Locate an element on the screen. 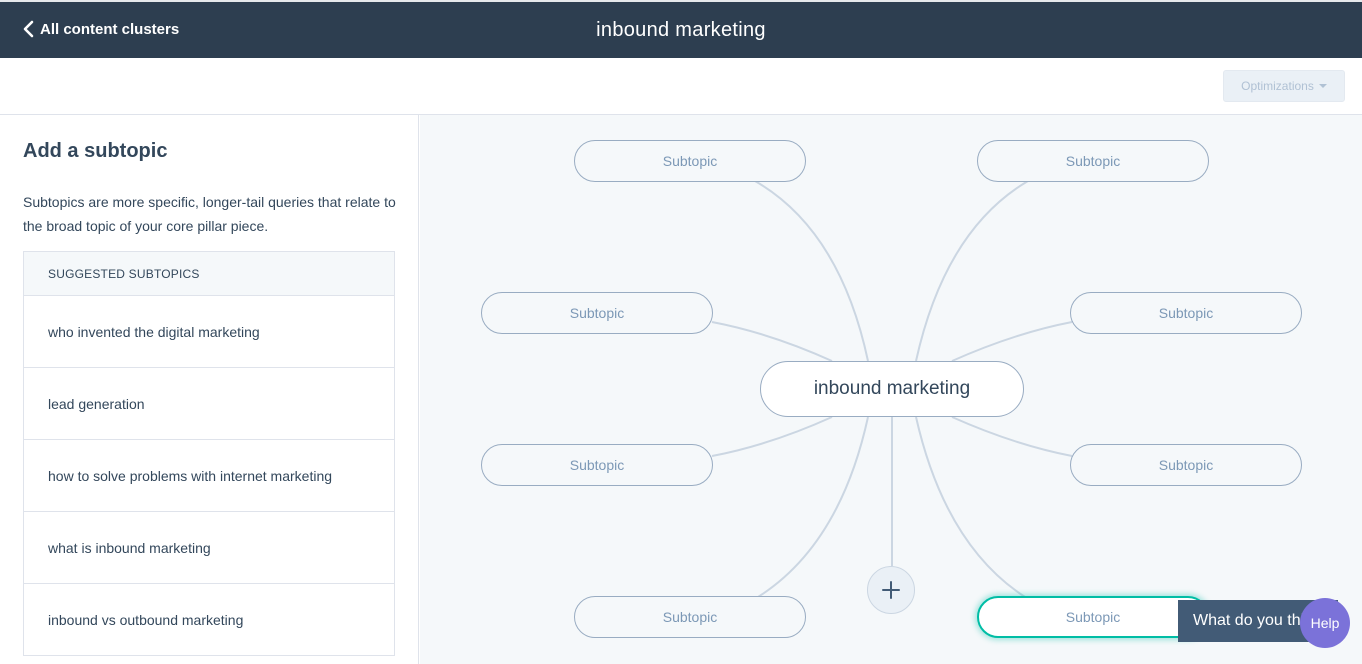 The image size is (1362, 664). subtopic-node-active: Subtopic is located at coordinates (1093, 617).